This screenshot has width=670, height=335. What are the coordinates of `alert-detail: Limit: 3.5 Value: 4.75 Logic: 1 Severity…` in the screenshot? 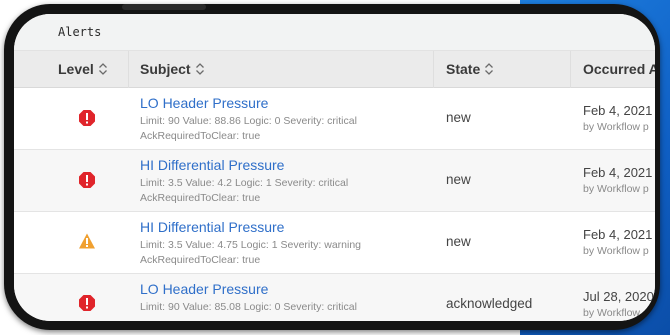 It's located at (251, 245).